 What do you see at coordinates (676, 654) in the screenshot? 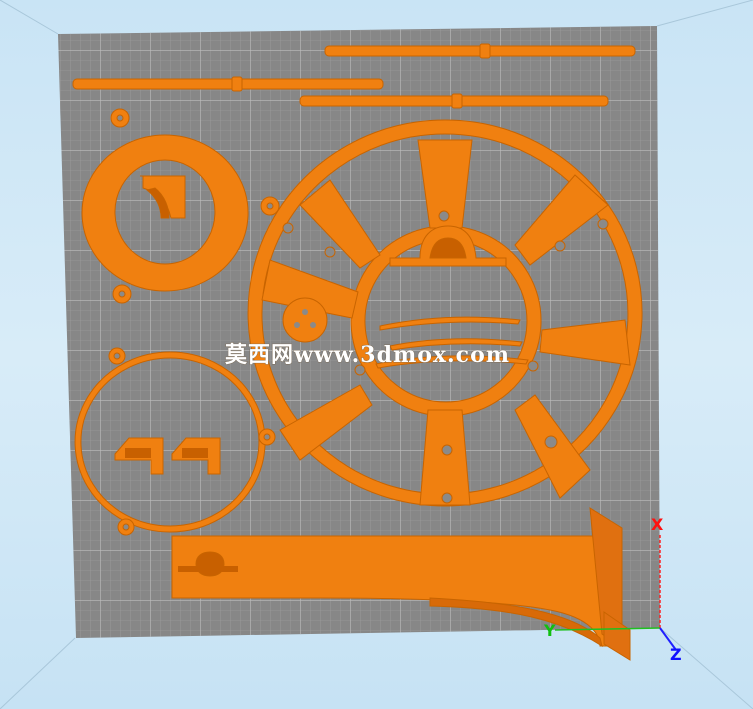
I see `z-axis-label: Z` at bounding box center [676, 654].